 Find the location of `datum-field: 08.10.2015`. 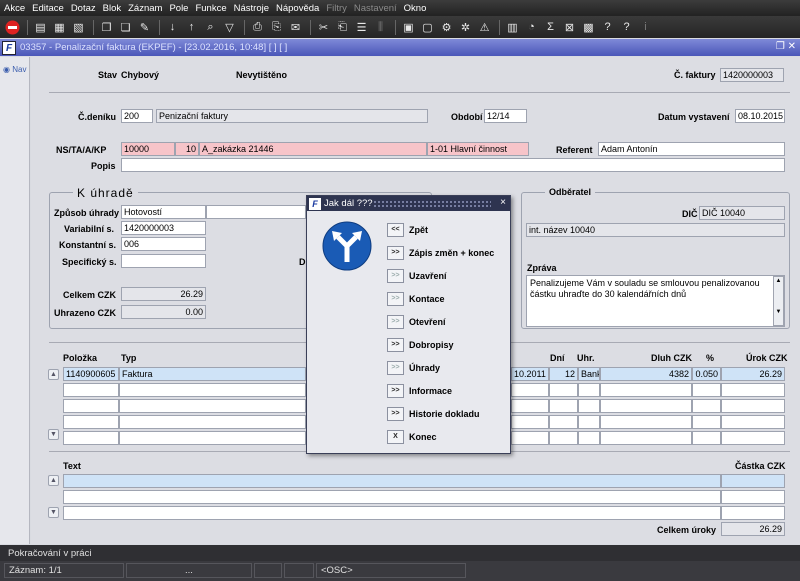

datum-field: 08.10.2015 is located at coordinates (760, 116).